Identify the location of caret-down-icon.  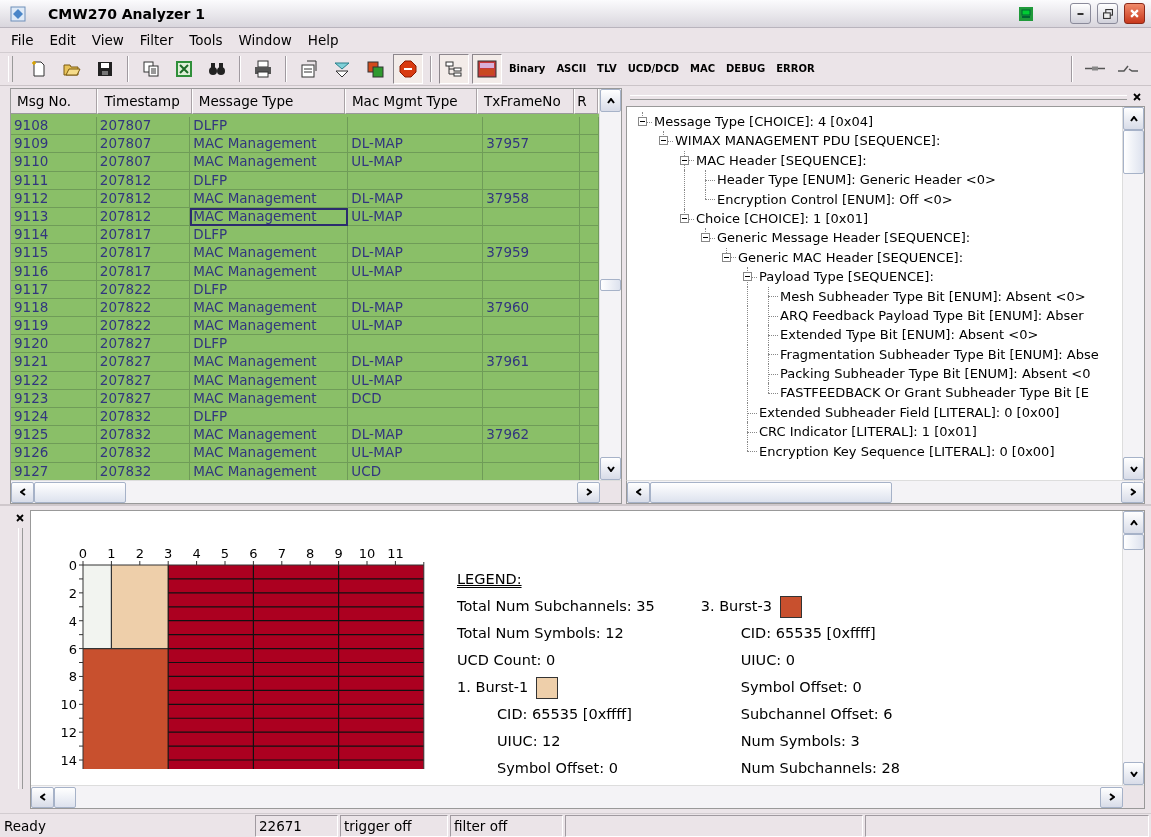
(1133, 773).